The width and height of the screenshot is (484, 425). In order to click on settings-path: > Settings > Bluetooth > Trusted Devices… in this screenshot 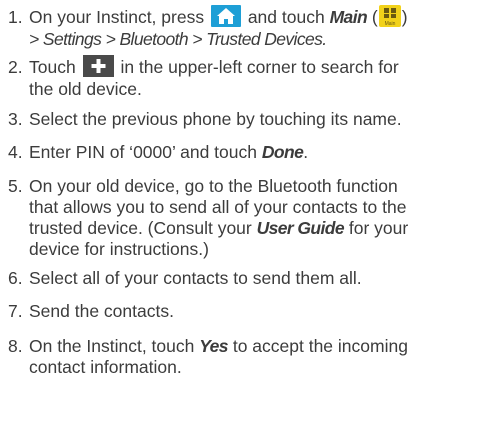, I will do `click(178, 39)`.